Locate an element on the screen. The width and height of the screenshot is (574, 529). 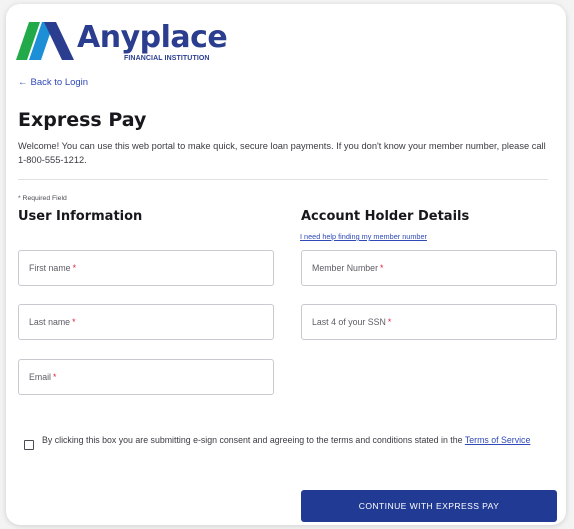
member-number-help-link: I need help finding my member number is located at coordinates (363, 236).